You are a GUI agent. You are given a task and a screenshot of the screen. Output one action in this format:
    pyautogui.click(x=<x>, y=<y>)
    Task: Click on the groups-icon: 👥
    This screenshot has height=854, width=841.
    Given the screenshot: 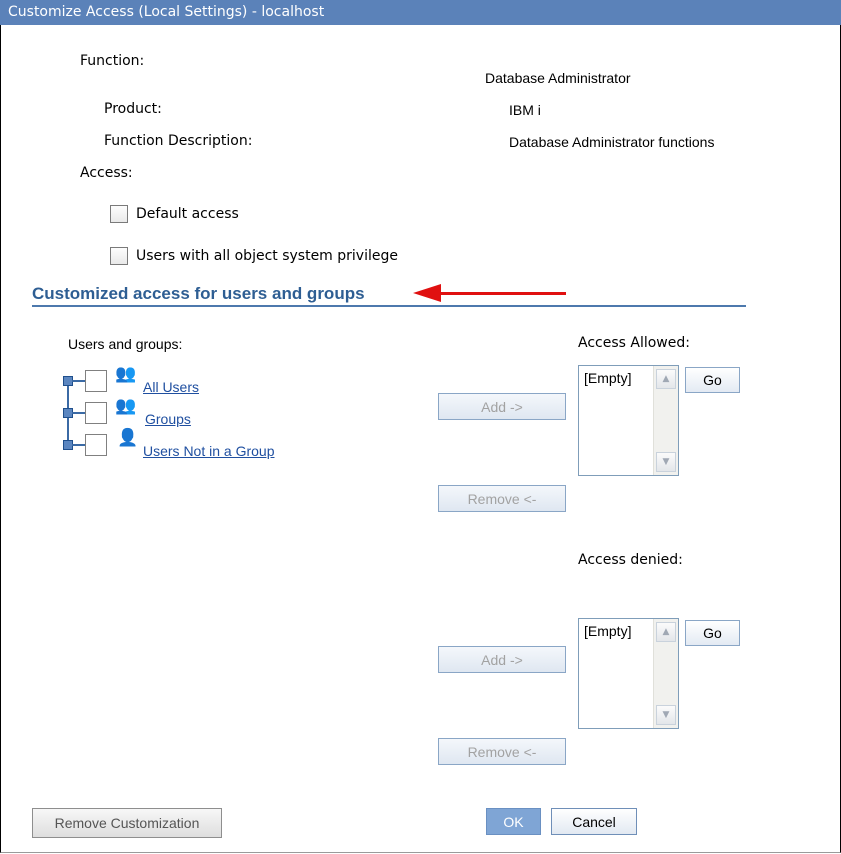 What is the action you would take?
    pyautogui.click(x=126, y=406)
    